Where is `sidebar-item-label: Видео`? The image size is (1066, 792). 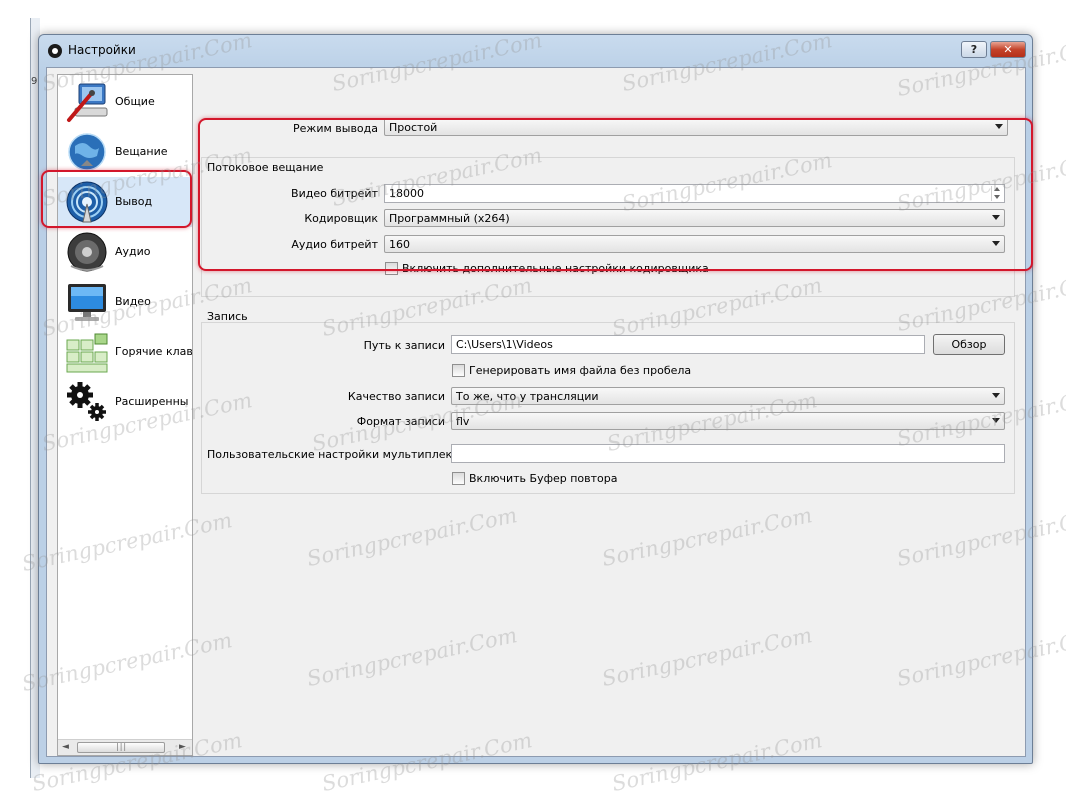
sidebar-item-label: Видео is located at coordinates (133, 301).